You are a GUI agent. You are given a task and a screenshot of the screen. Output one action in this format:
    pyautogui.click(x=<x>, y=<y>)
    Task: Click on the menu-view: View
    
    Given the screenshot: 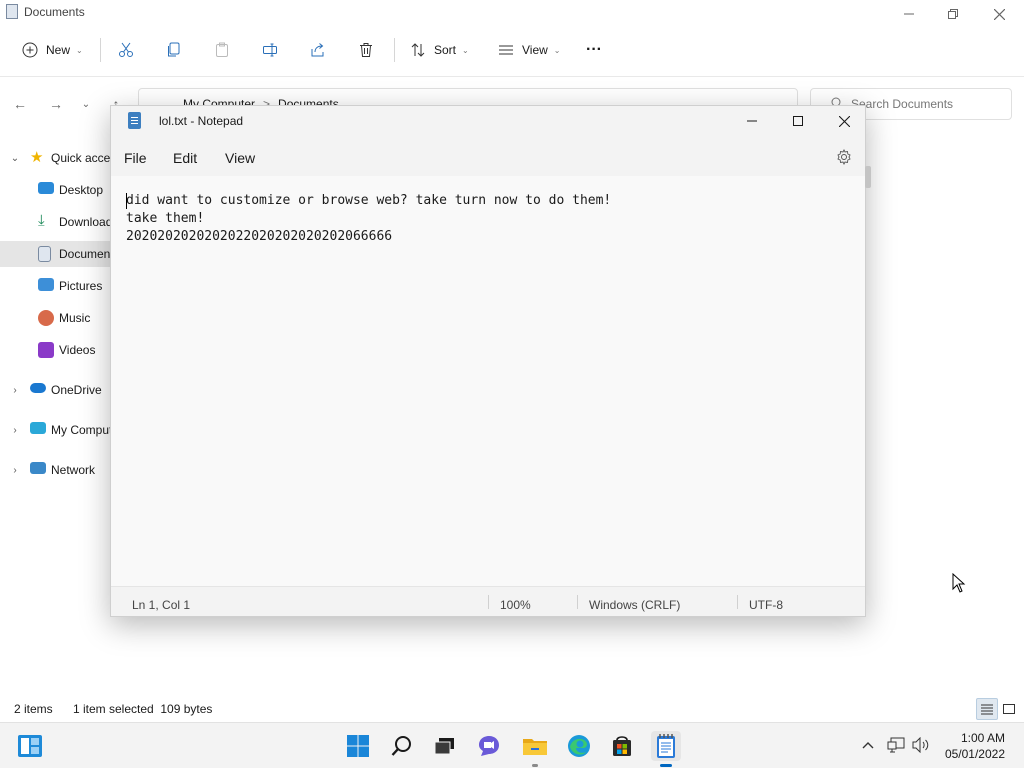 What is the action you would take?
    pyautogui.click(x=240, y=158)
    